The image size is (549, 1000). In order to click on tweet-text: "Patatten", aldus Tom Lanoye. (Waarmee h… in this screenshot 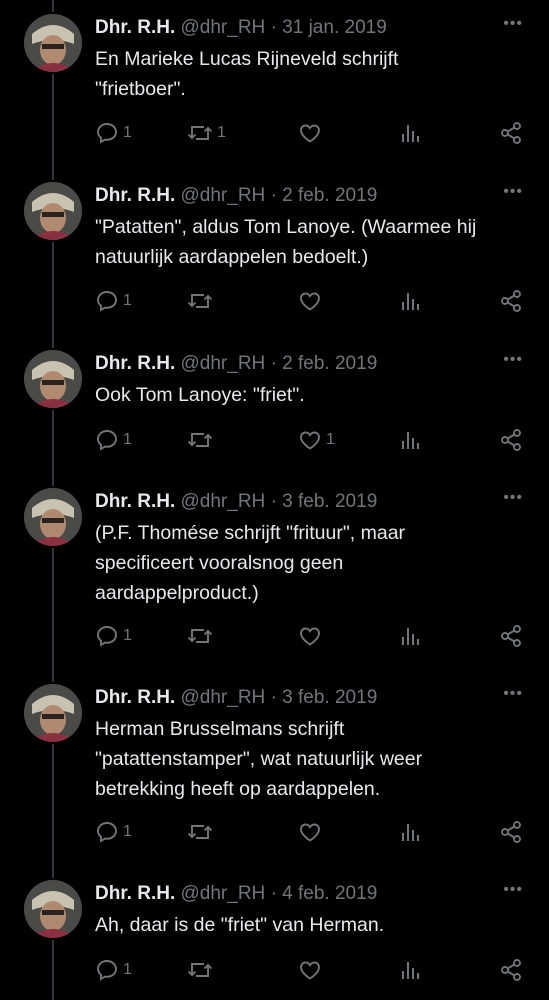, I will do `click(286, 242)`.